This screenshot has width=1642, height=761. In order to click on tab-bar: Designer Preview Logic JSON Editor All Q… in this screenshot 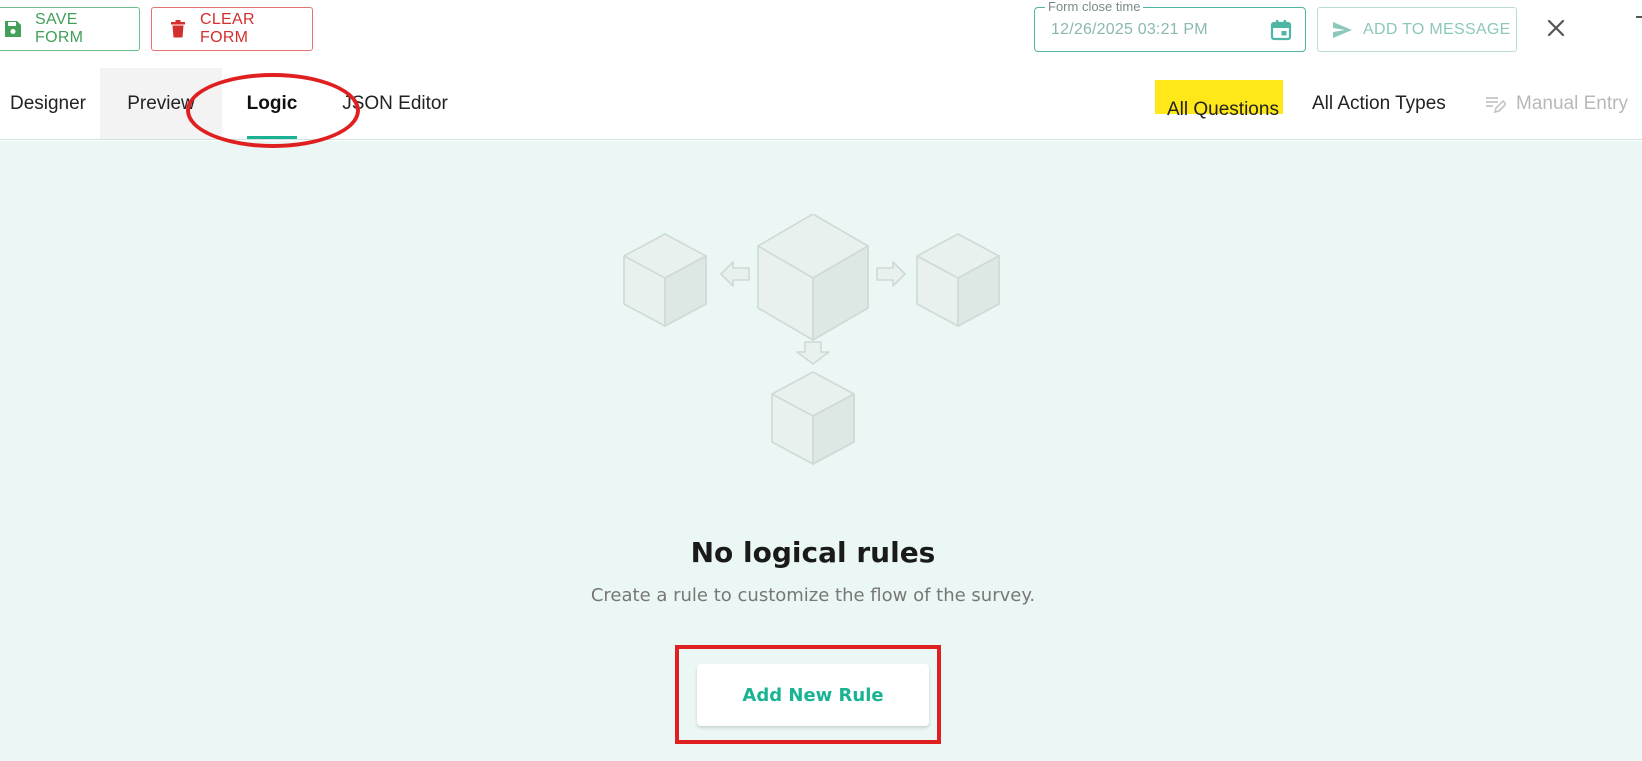, I will do `click(821, 104)`.